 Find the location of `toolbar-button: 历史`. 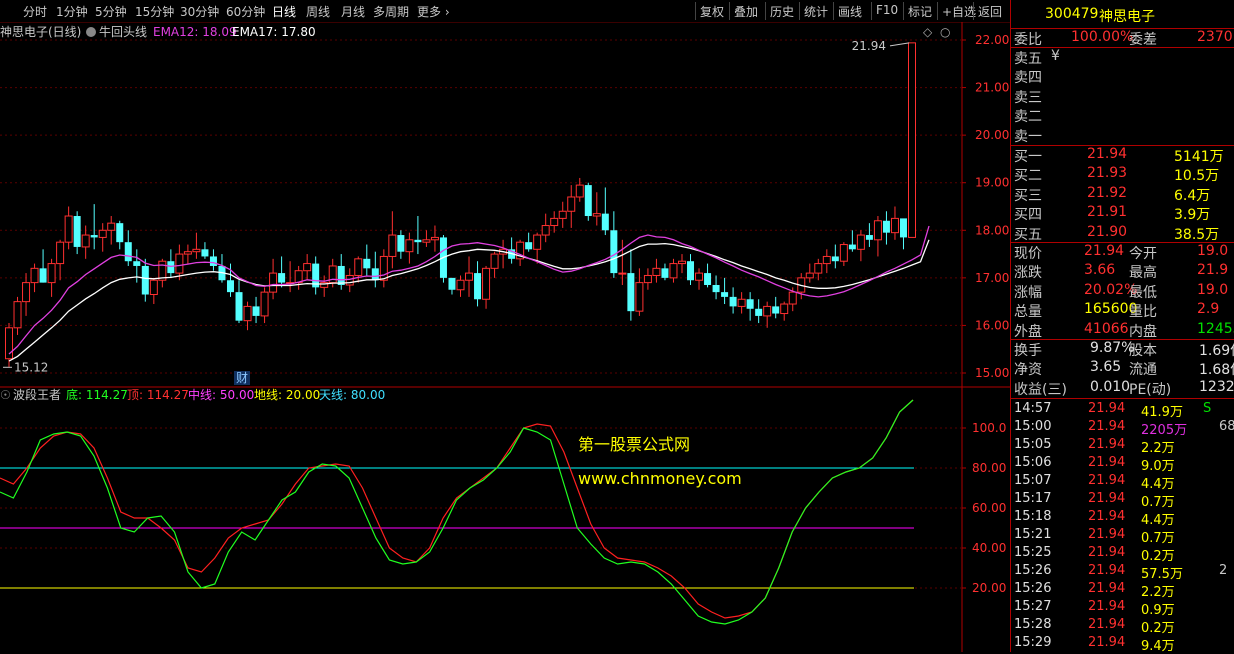

toolbar-button: 历史 is located at coordinates (782, 11).